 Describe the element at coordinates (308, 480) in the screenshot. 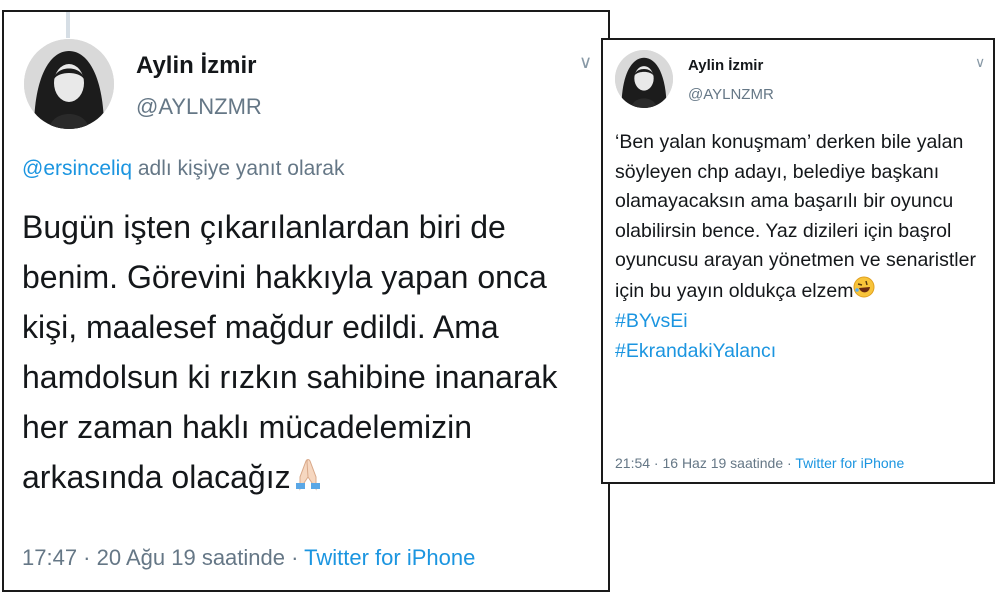

I see `folded-hands-icon` at that location.